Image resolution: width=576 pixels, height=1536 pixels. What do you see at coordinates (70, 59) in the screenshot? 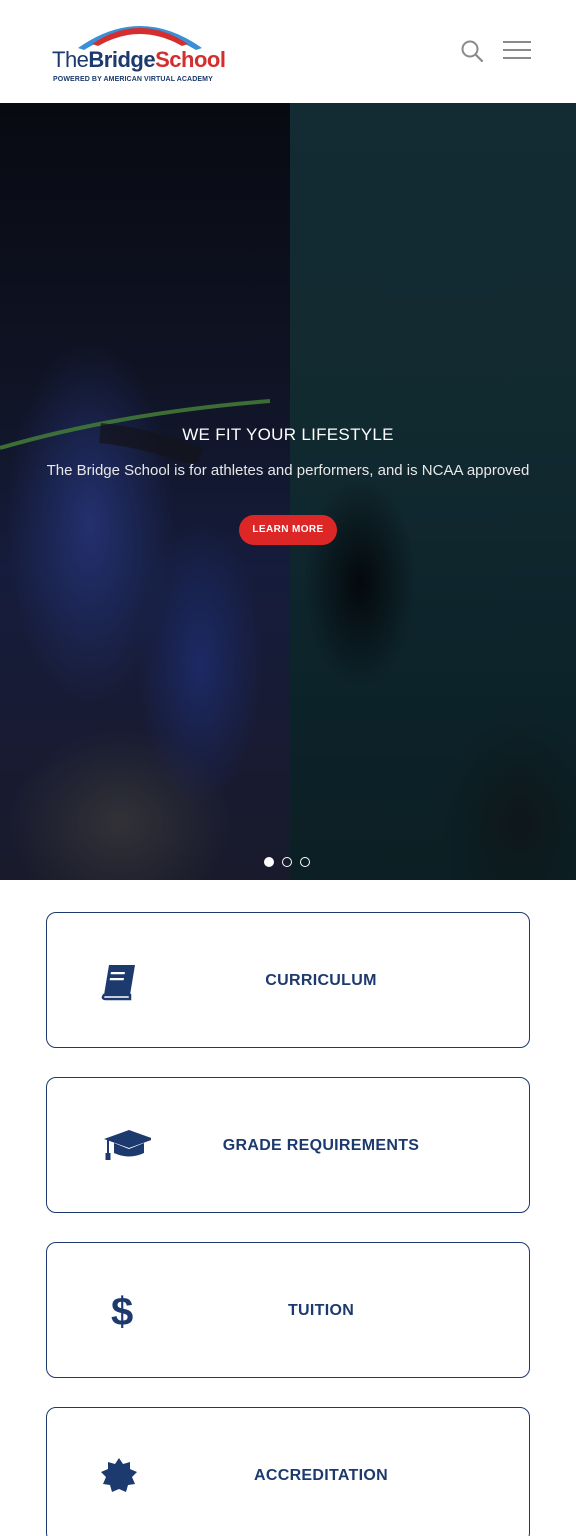
I see `logo-the-text: The` at bounding box center [70, 59].